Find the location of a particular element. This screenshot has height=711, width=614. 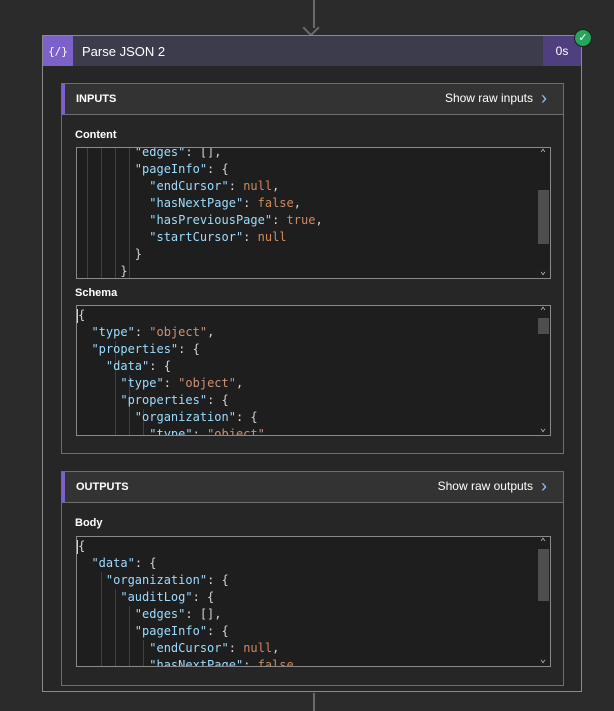

schema-scroll-thumb is located at coordinates (543, 326).